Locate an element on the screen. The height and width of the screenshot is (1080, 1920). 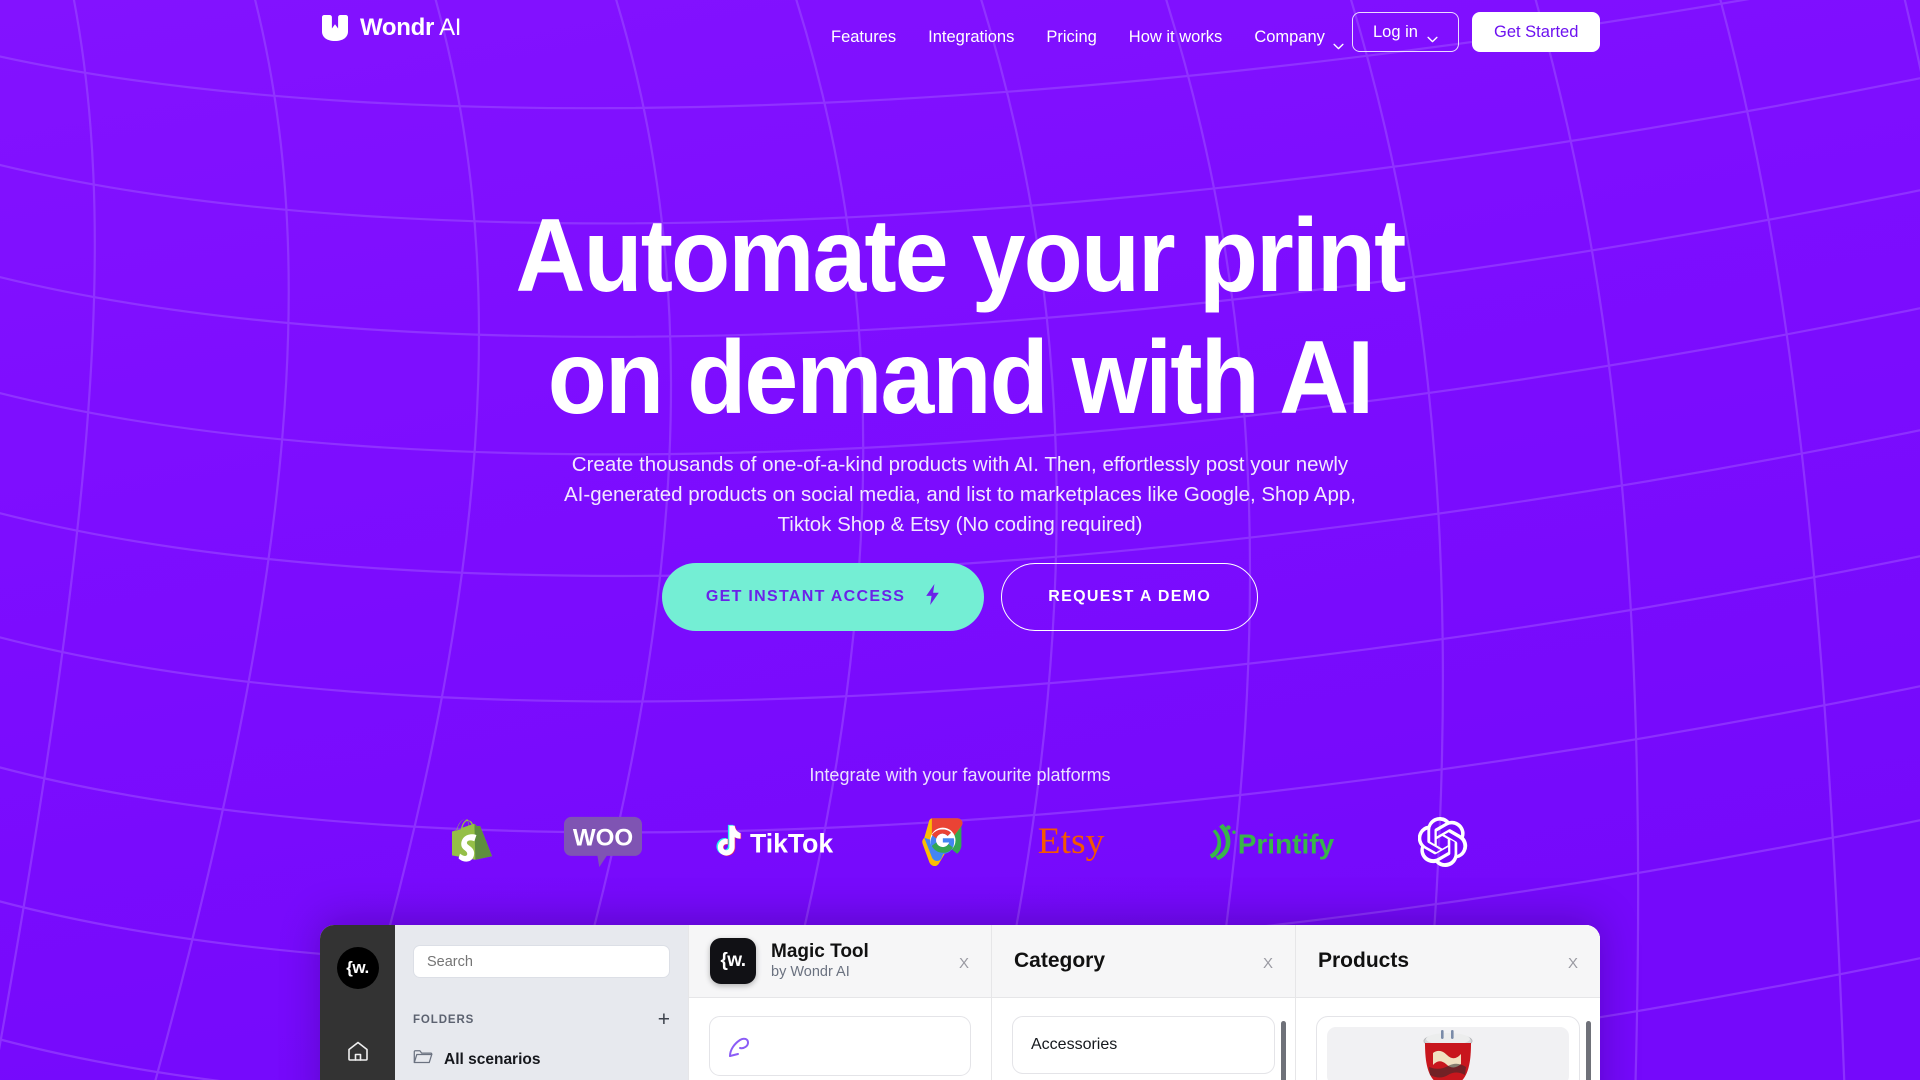
subheadline-line-3: Tiktok Shop & Etsy (No coding required) is located at coordinates (960, 524).